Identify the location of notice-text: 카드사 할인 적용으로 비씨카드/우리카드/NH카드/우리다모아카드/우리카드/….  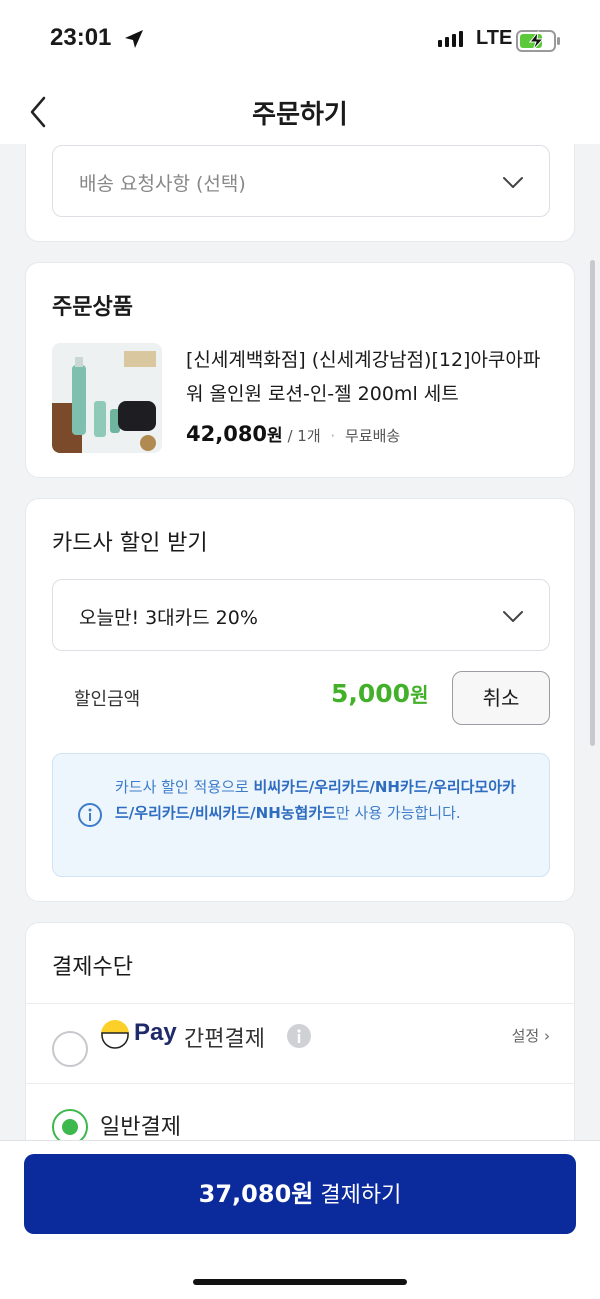
(325, 800).